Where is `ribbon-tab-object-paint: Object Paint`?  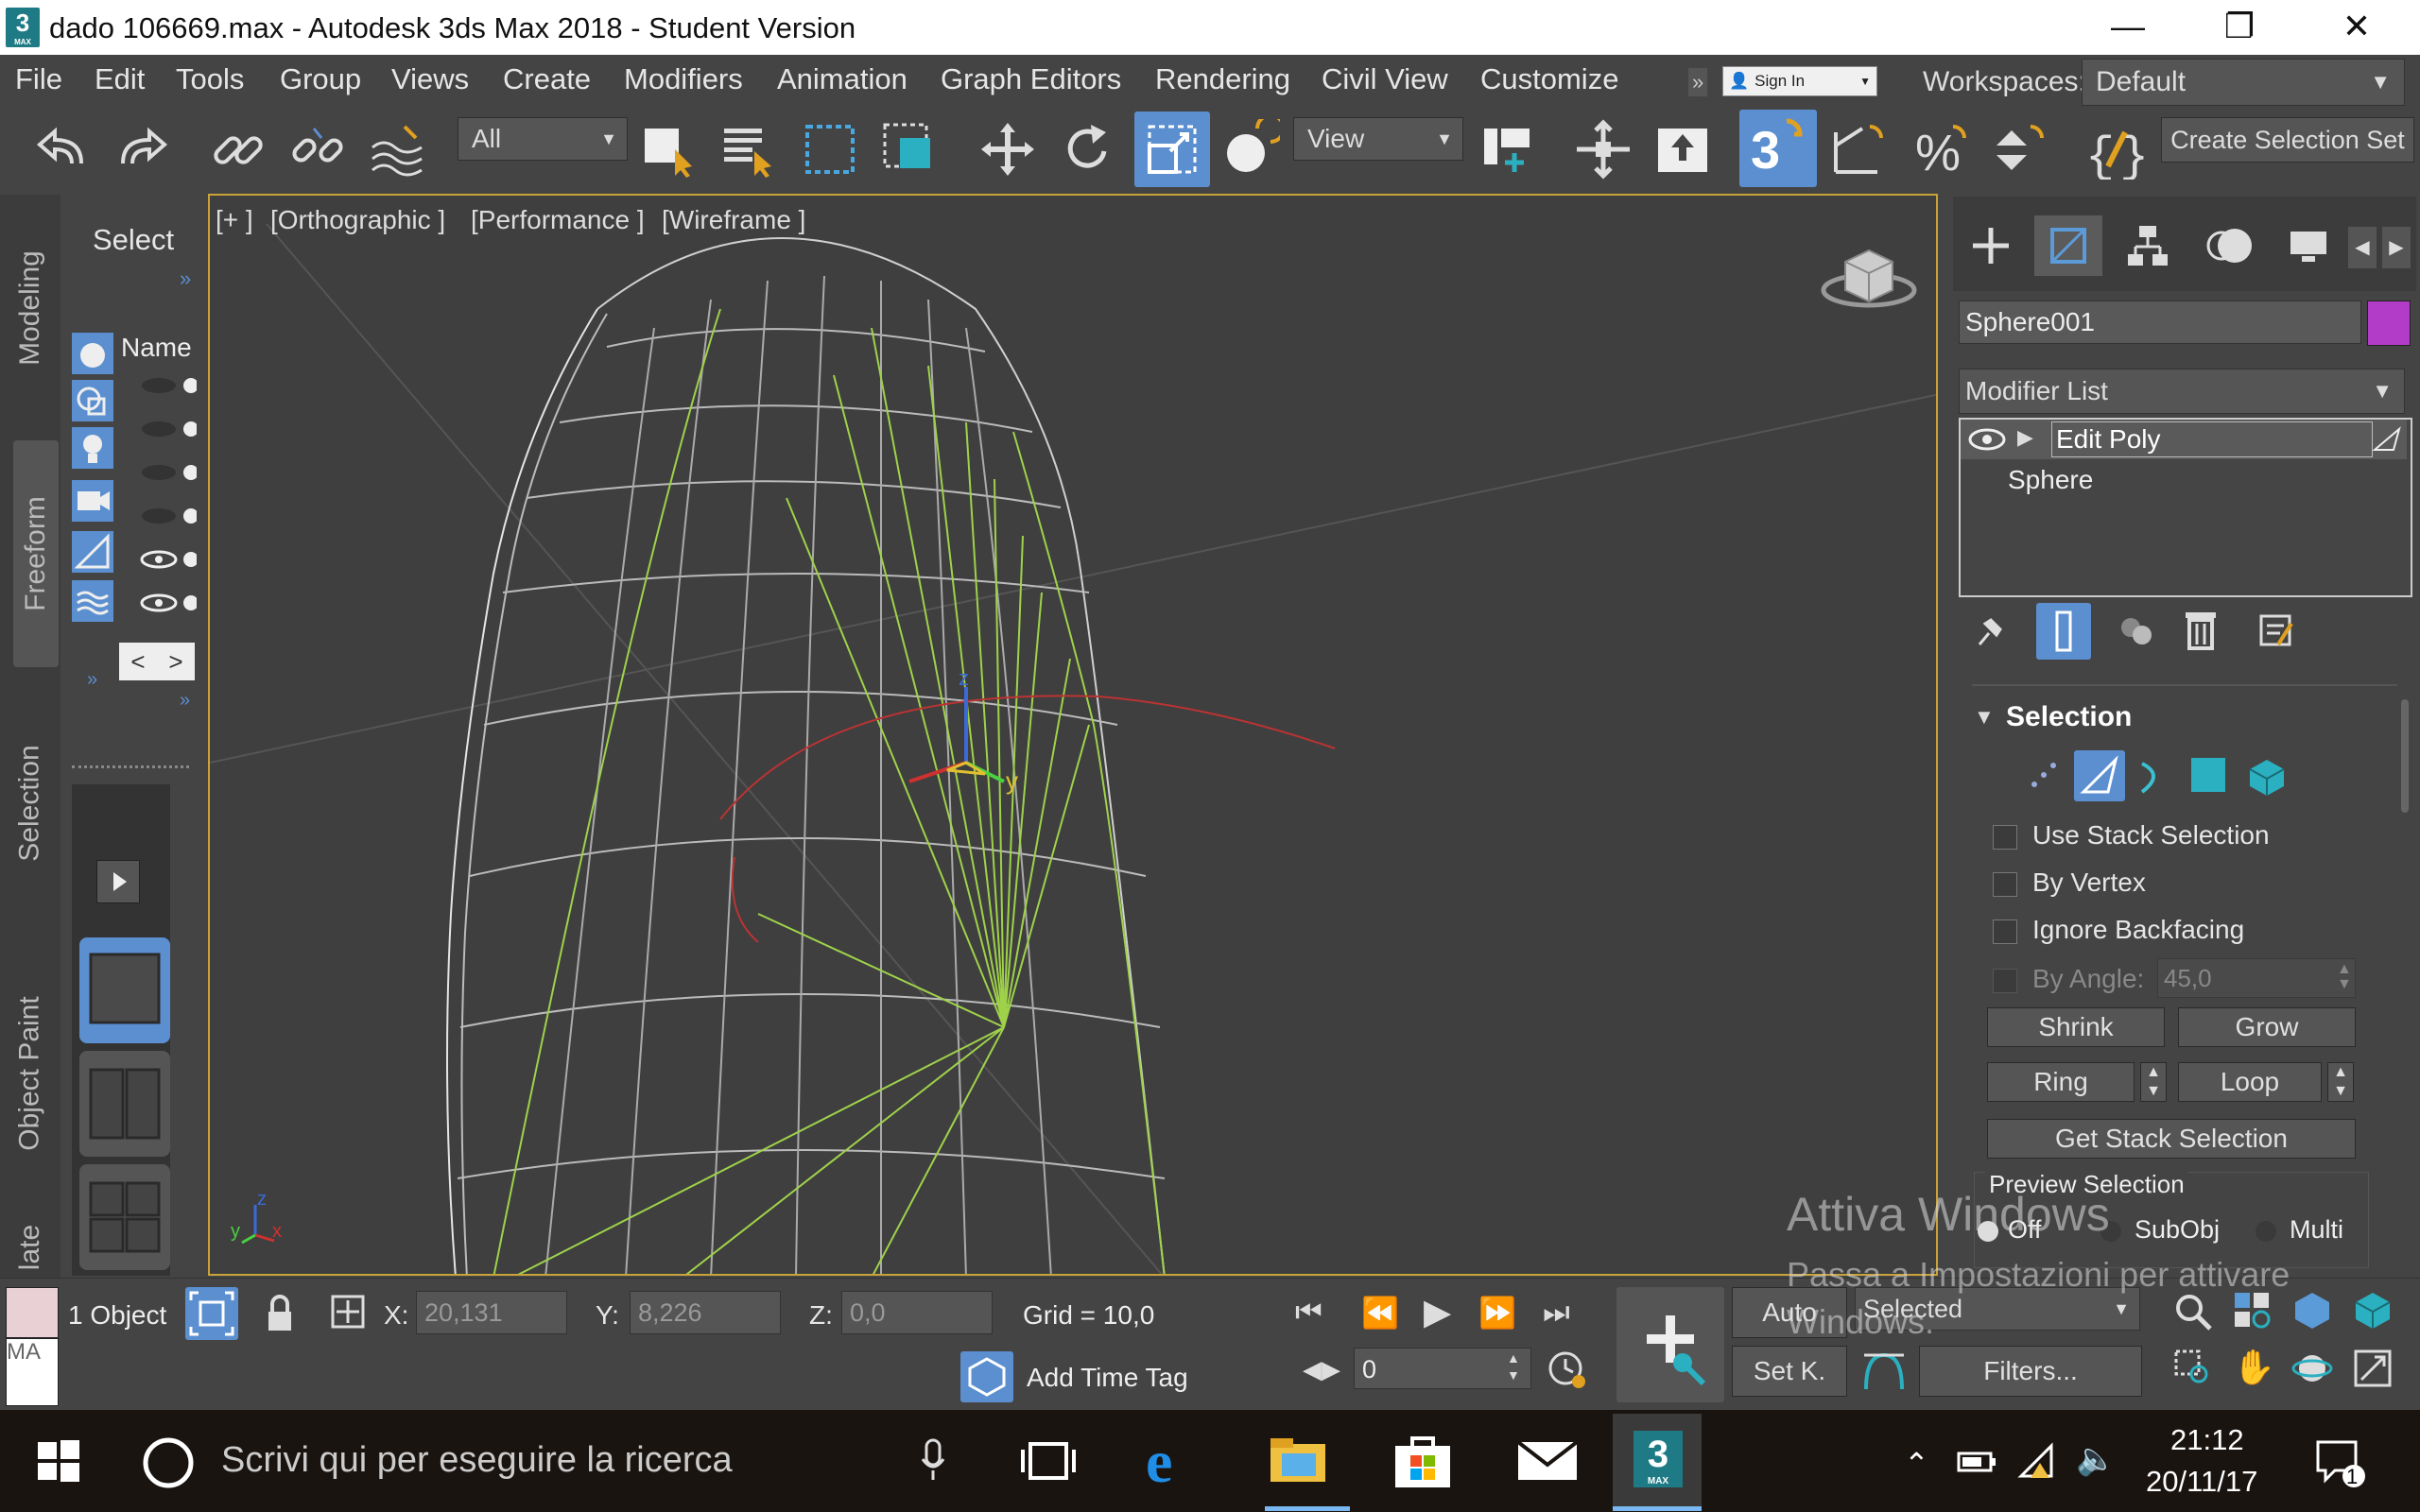 ribbon-tab-object-paint: Object Paint is located at coordinates (30, 1073).